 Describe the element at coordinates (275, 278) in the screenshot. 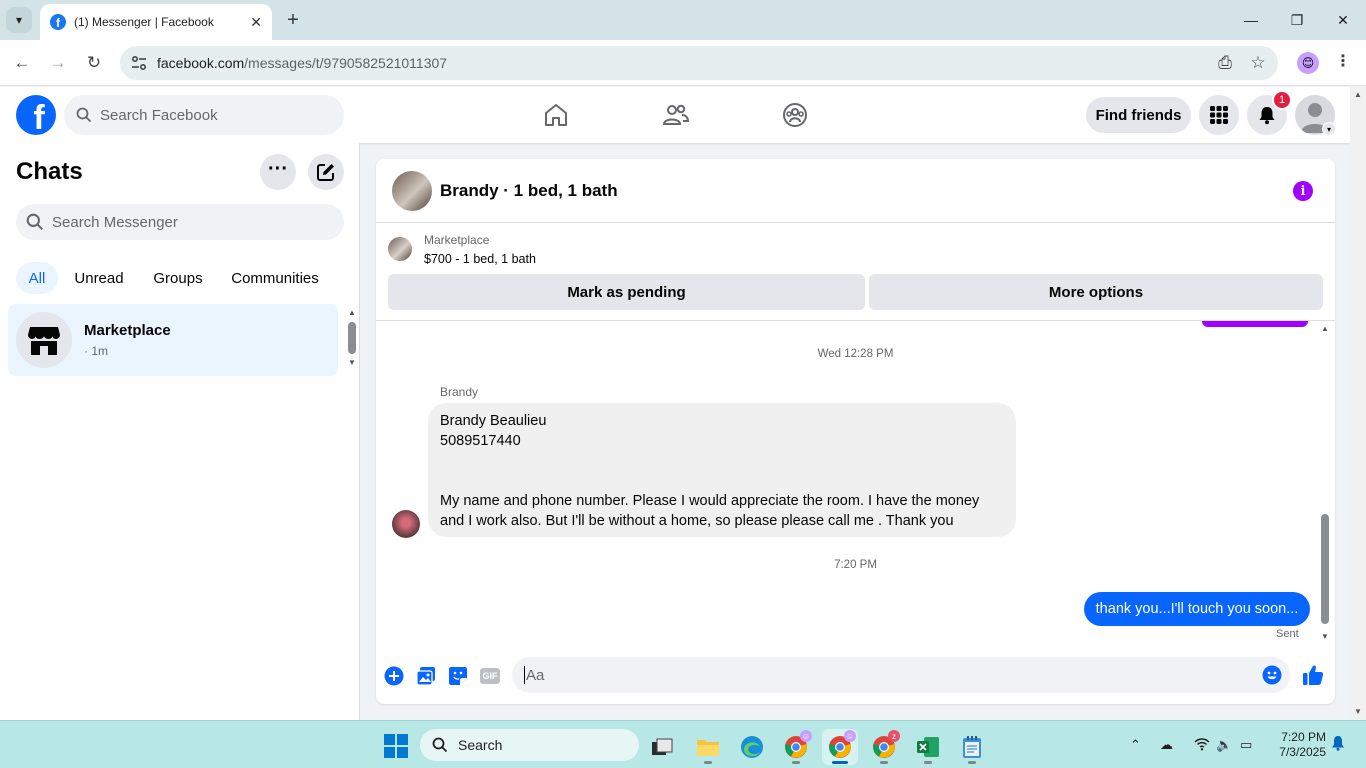

I see `filter-tab-communities: Communities` at that location.